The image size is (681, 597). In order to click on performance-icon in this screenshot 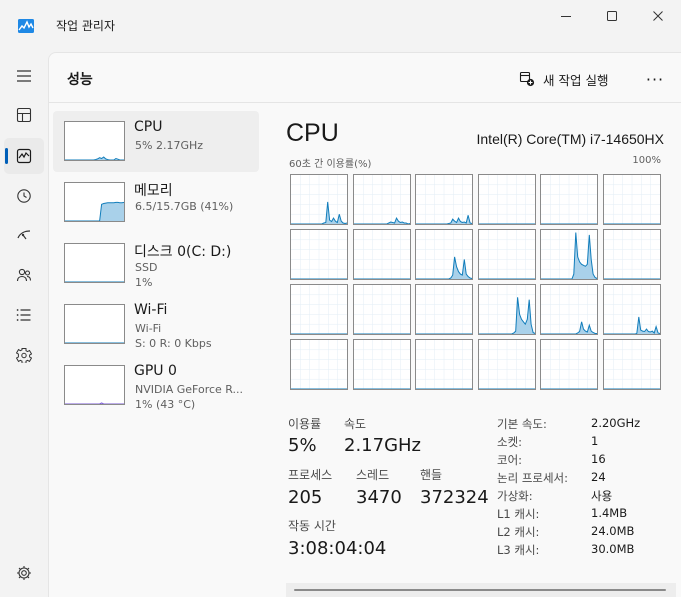, I will do `click(24, 156)`.